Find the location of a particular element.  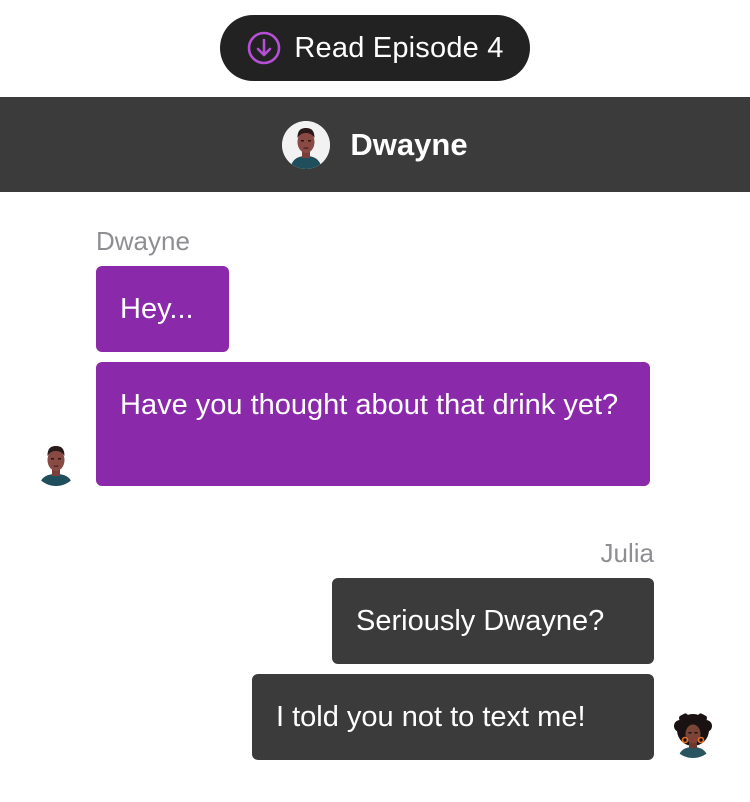

message-text: Have you thought about that drink yet? is located at coordinates (369, 405).